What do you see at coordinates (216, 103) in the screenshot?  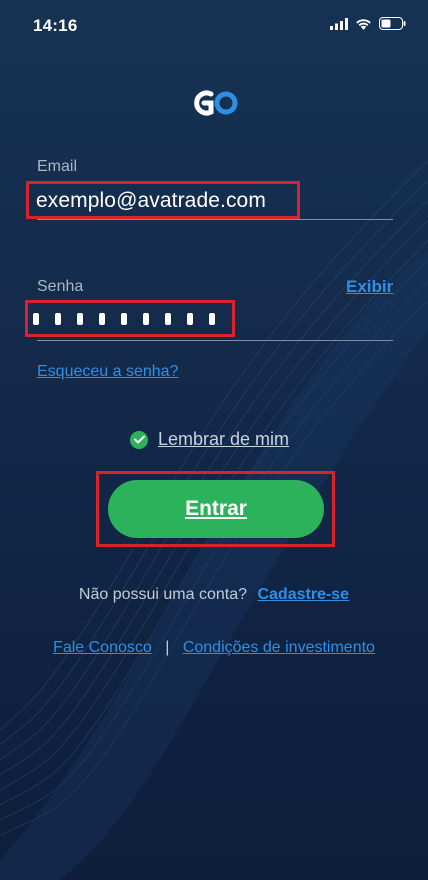 I see `logo-icon` at bounding box center [216, 103].